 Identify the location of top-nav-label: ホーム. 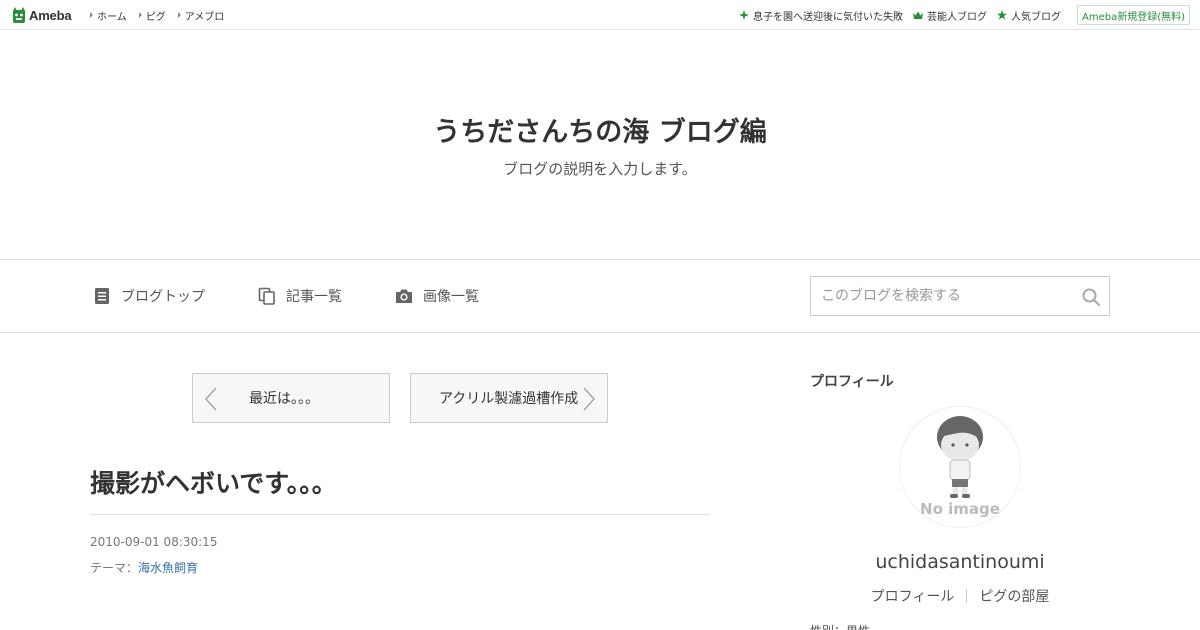
(112, 17).